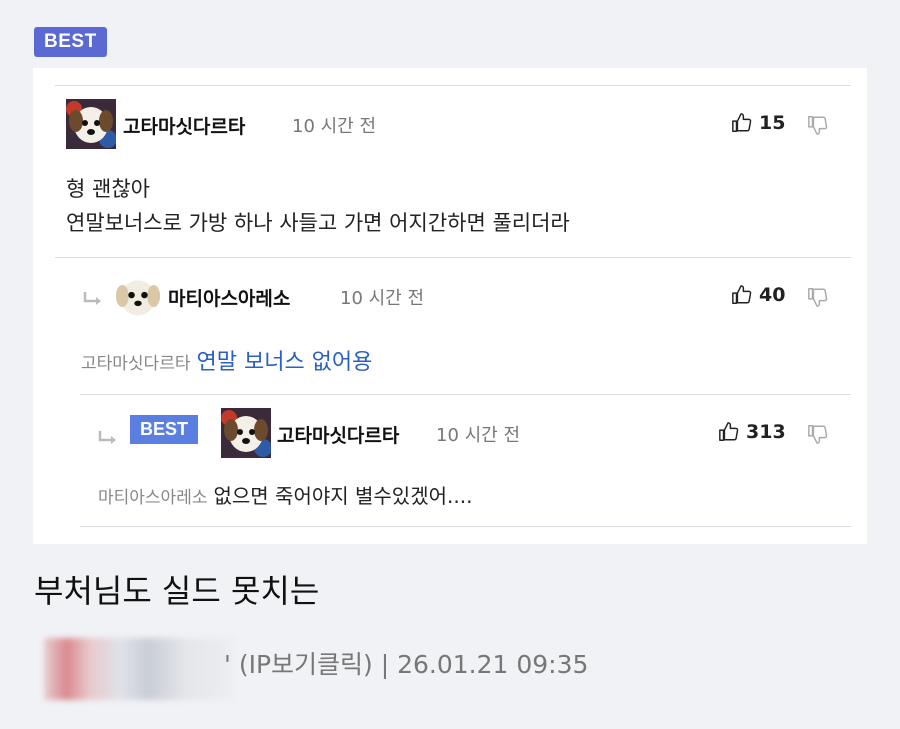  I want to click on post-meta-text: ' (IP보기클릭) | 26.01.21 09:35, so click(406, 663).